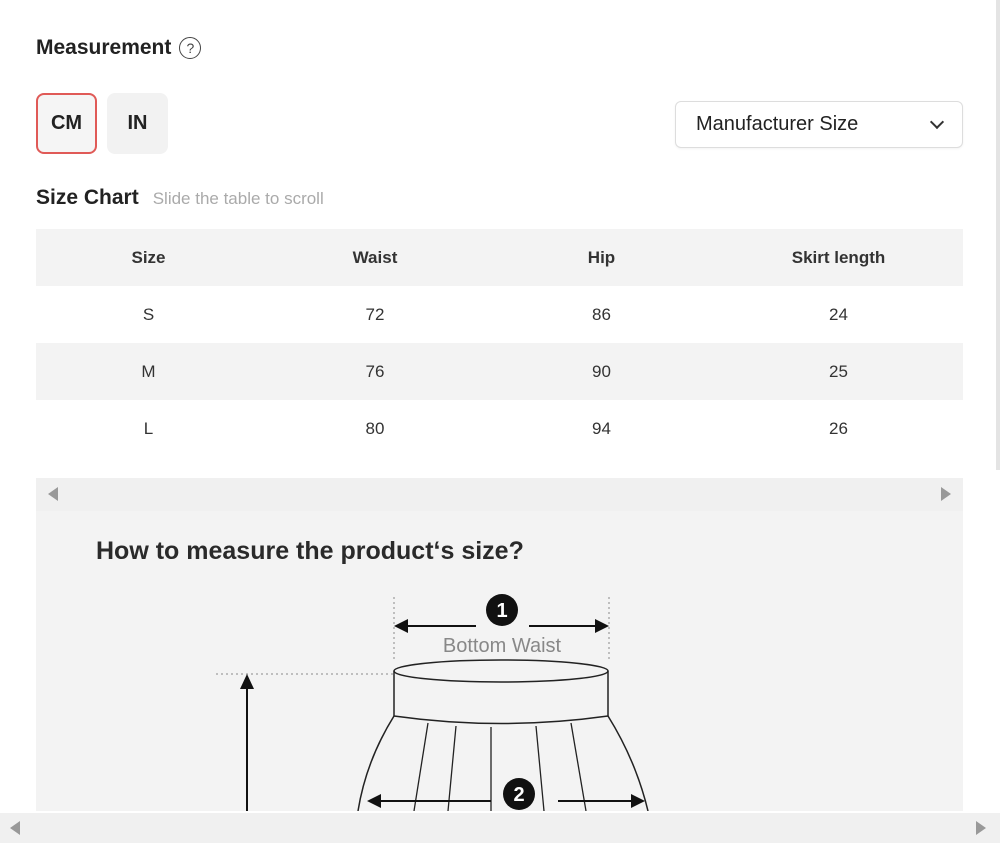  Describe the element at coordinates (501, 611) in the screenshot. I see `marker-1-label: 1` at that location.